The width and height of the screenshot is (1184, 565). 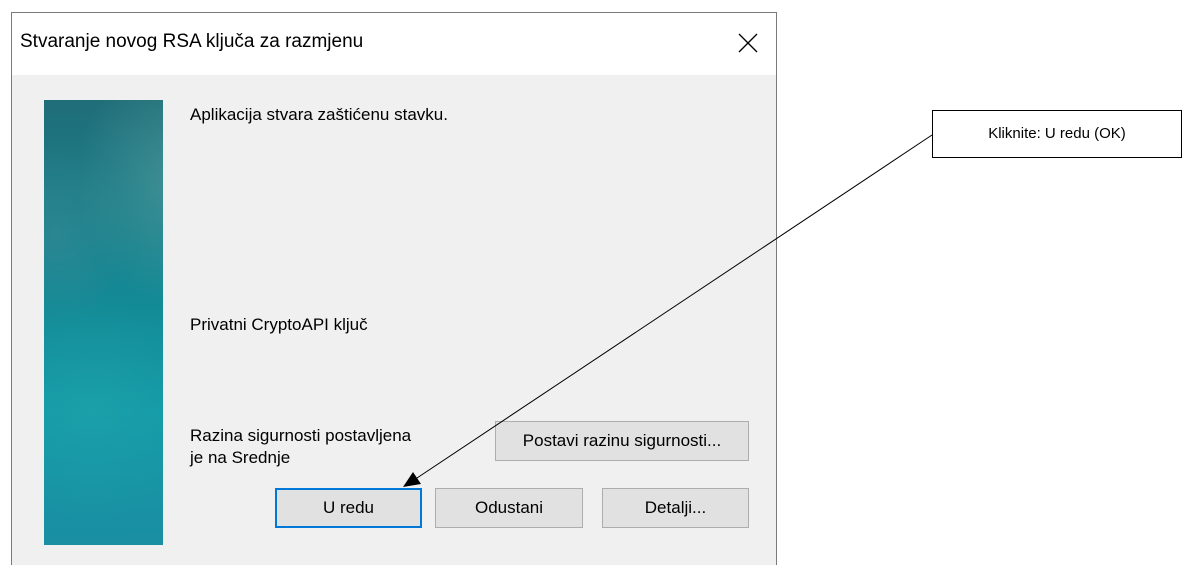 What do you see at coordinates (319, 114) in the screenshot?
I see `dialog-message: Aplikacija stvara zaštićenu stavku.` at bounding box center [319, 114].